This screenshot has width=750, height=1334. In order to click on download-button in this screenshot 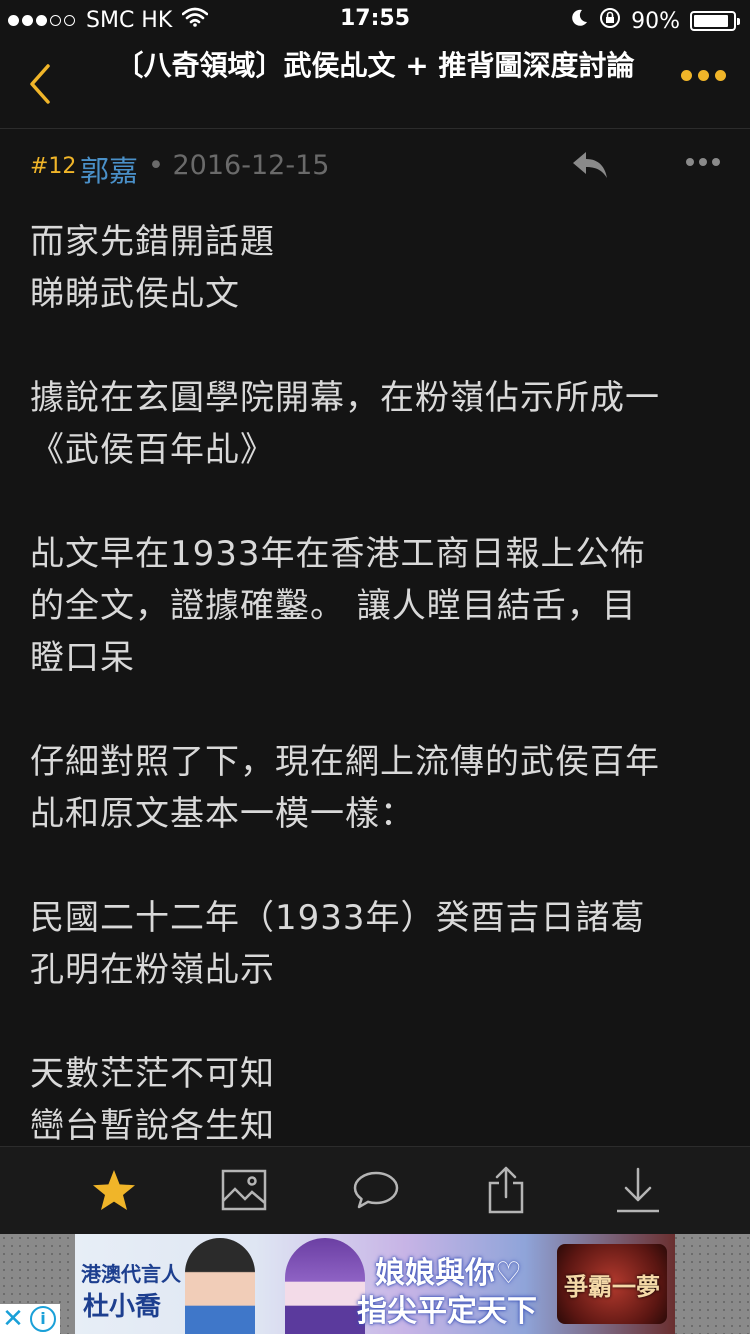, I will do `click(638, 1190)`.